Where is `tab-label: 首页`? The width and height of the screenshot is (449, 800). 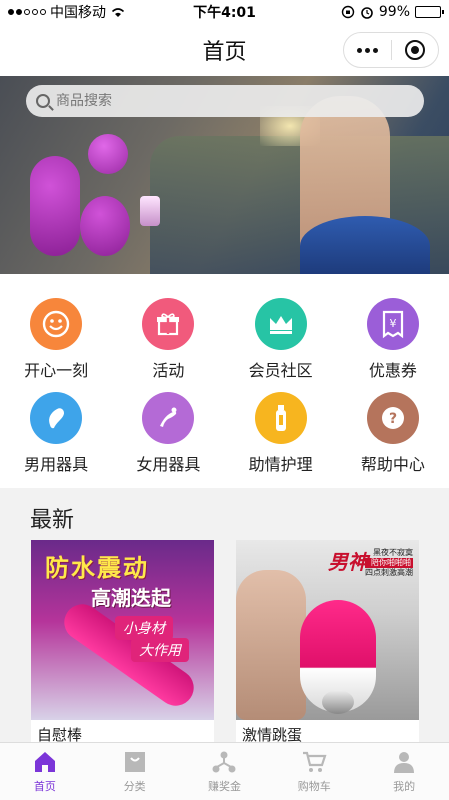 tab-label: 首页 is located at coordinates (44, 786).